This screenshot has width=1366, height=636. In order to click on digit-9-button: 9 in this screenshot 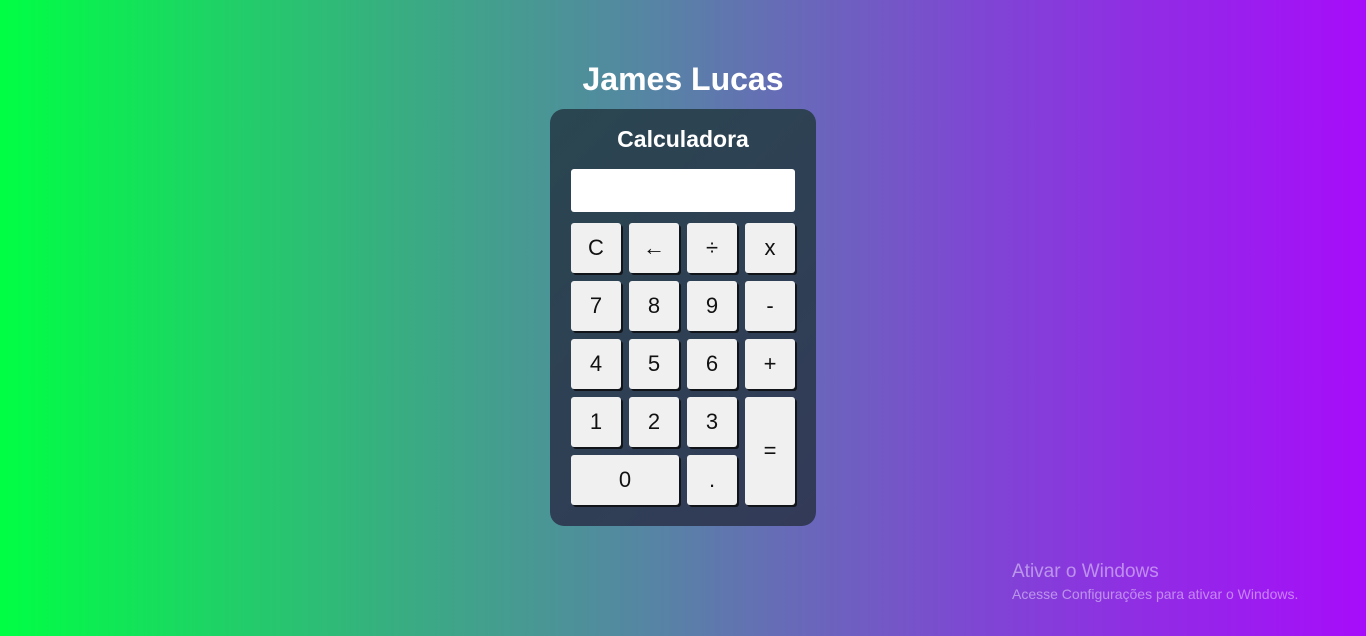, I will do `click(712, 306)`.